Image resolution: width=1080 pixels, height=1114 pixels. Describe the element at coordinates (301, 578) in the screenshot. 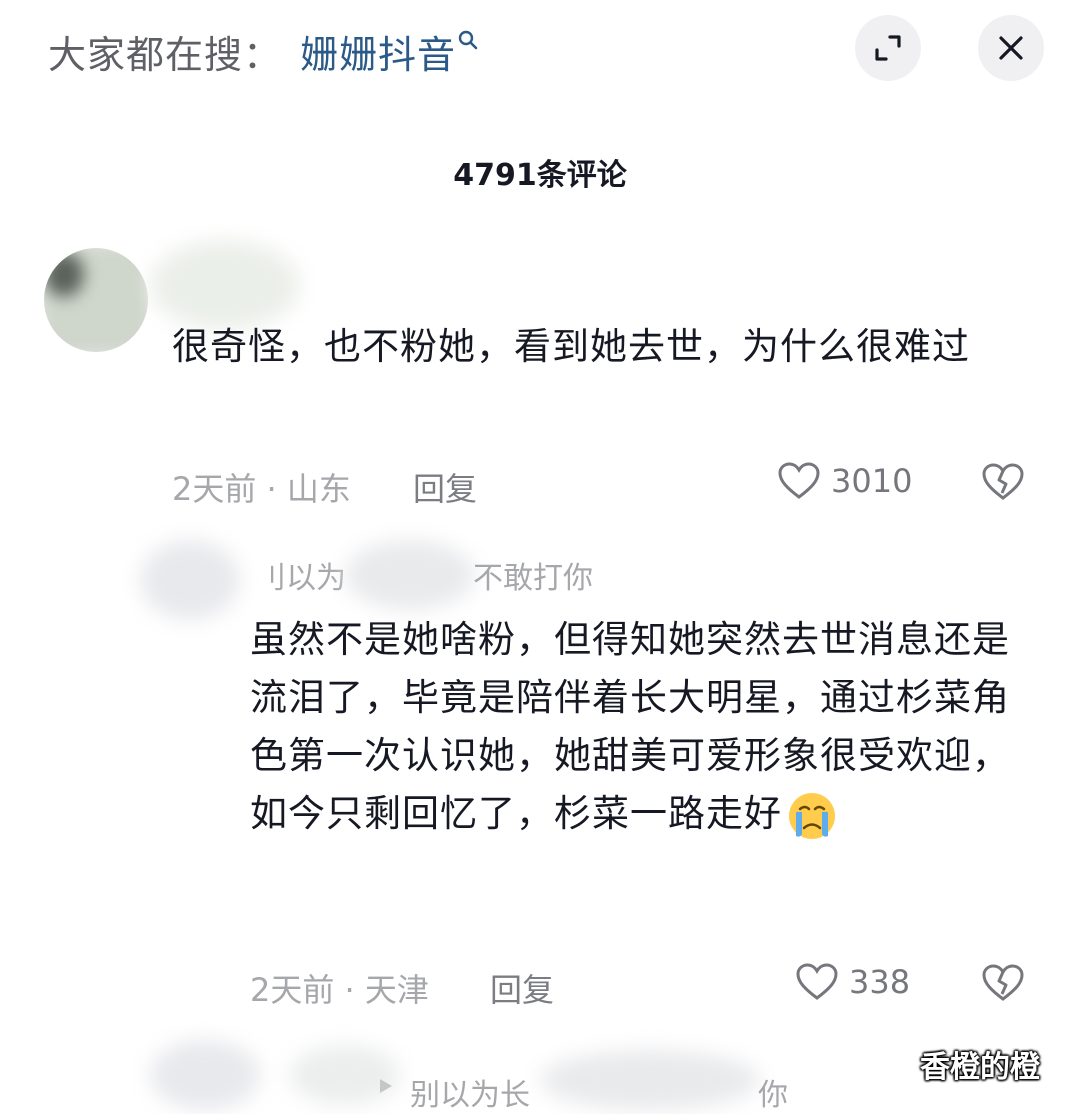

I see `reply-username-left: 刂以为` at that location.